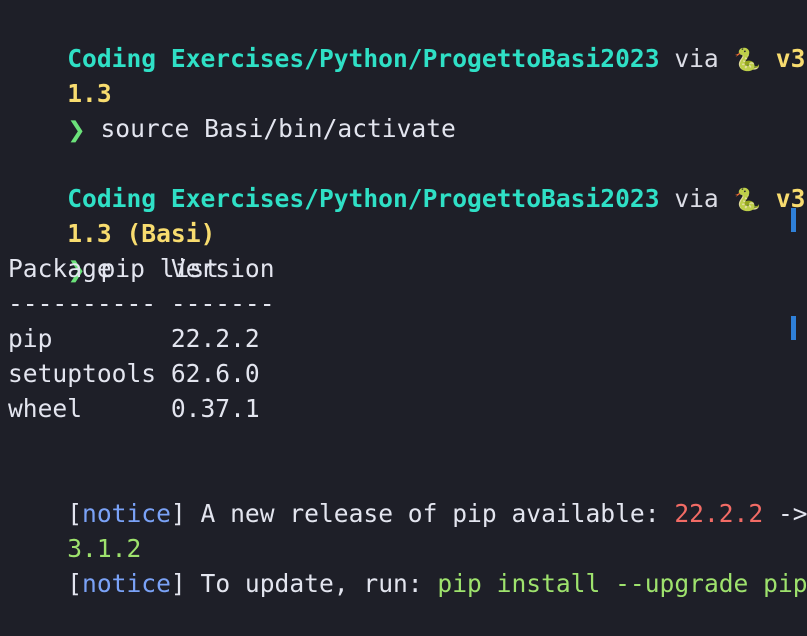 This screenshot has height=636, width=807. Describe the element at coordinates (141, 233) in the screenshot. I see `python-version-venv: 1.3 (Basi)` at that location.